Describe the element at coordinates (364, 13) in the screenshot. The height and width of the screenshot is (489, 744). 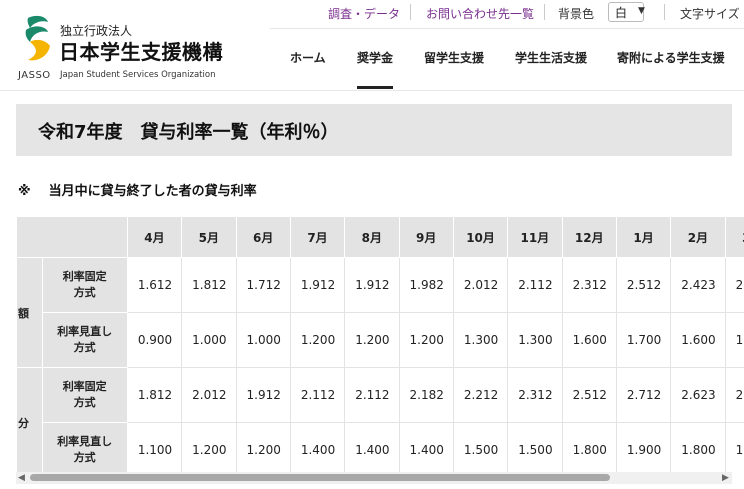
I see `survey-data-link: 調査・データ` at that location.